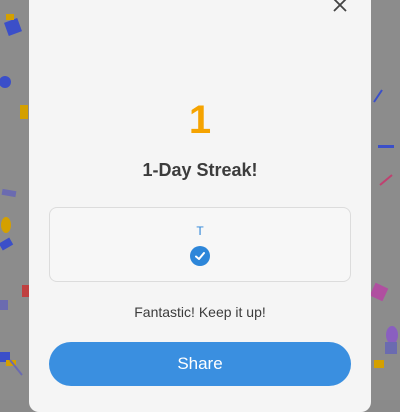 This screenshot has width=400, height=412. Describe the element at coordinates (200, 244) in the screenshot. I see `week-progress-card: T` at that location.